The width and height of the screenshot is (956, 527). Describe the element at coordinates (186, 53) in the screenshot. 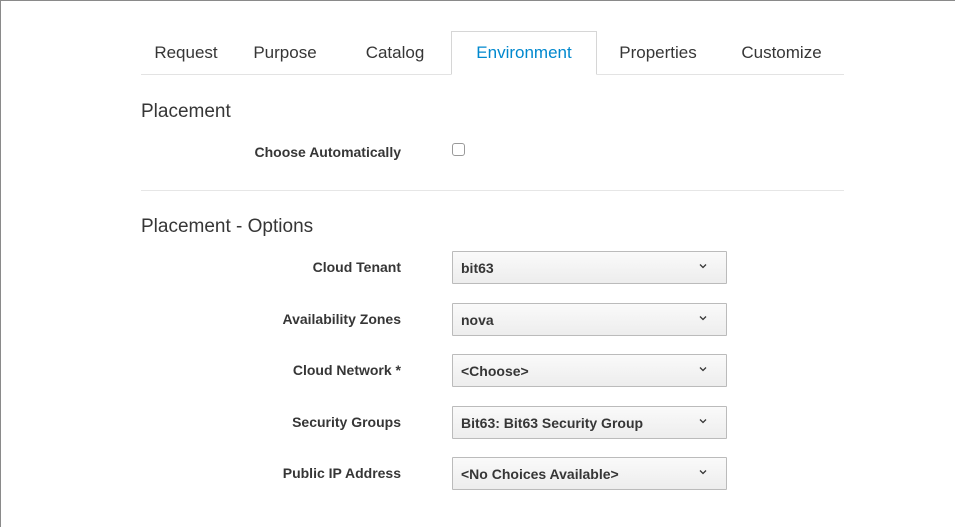

I see `tab-request: Request` at that location.